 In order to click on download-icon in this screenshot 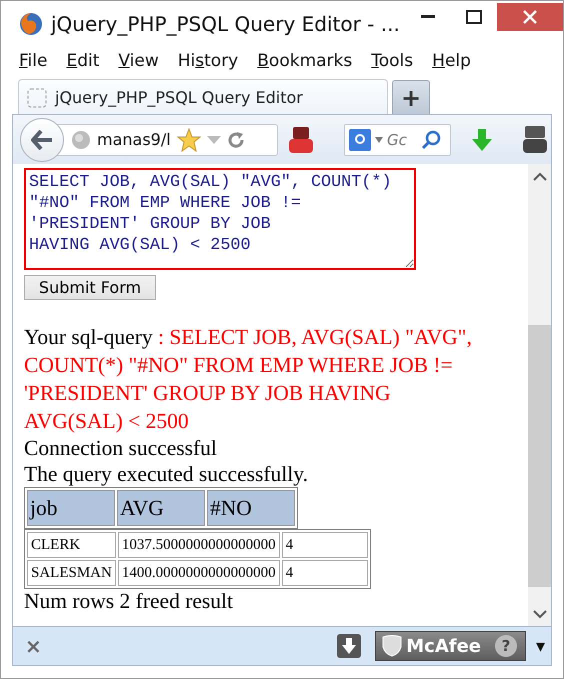, I will do `click(349, 646)`.